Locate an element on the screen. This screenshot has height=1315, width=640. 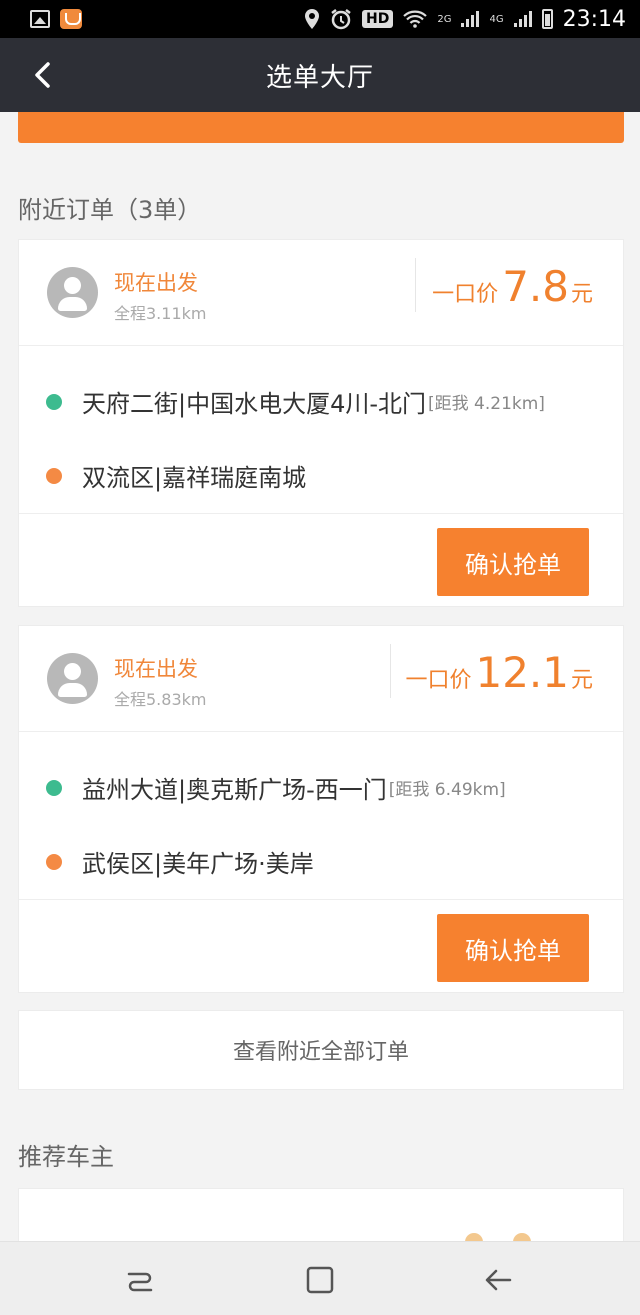
battery-icon is located at coordinates (547, 19).